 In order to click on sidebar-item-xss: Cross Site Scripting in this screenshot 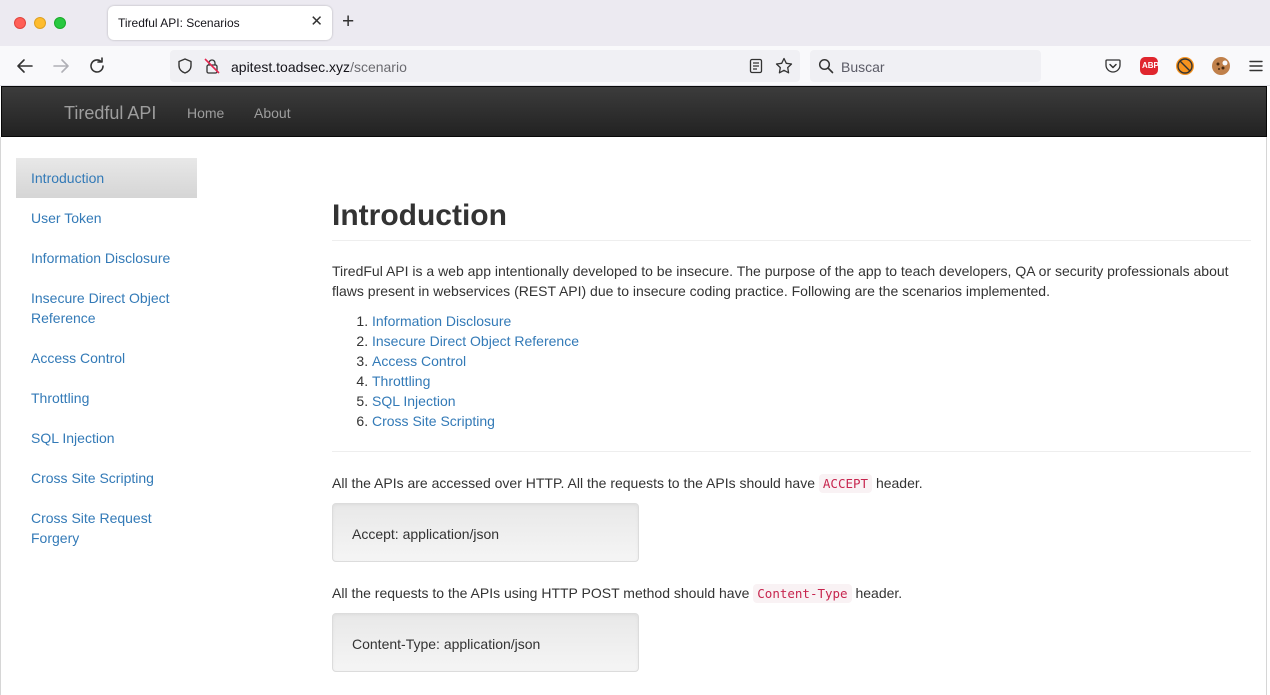, I will do `click(106, 478)`.